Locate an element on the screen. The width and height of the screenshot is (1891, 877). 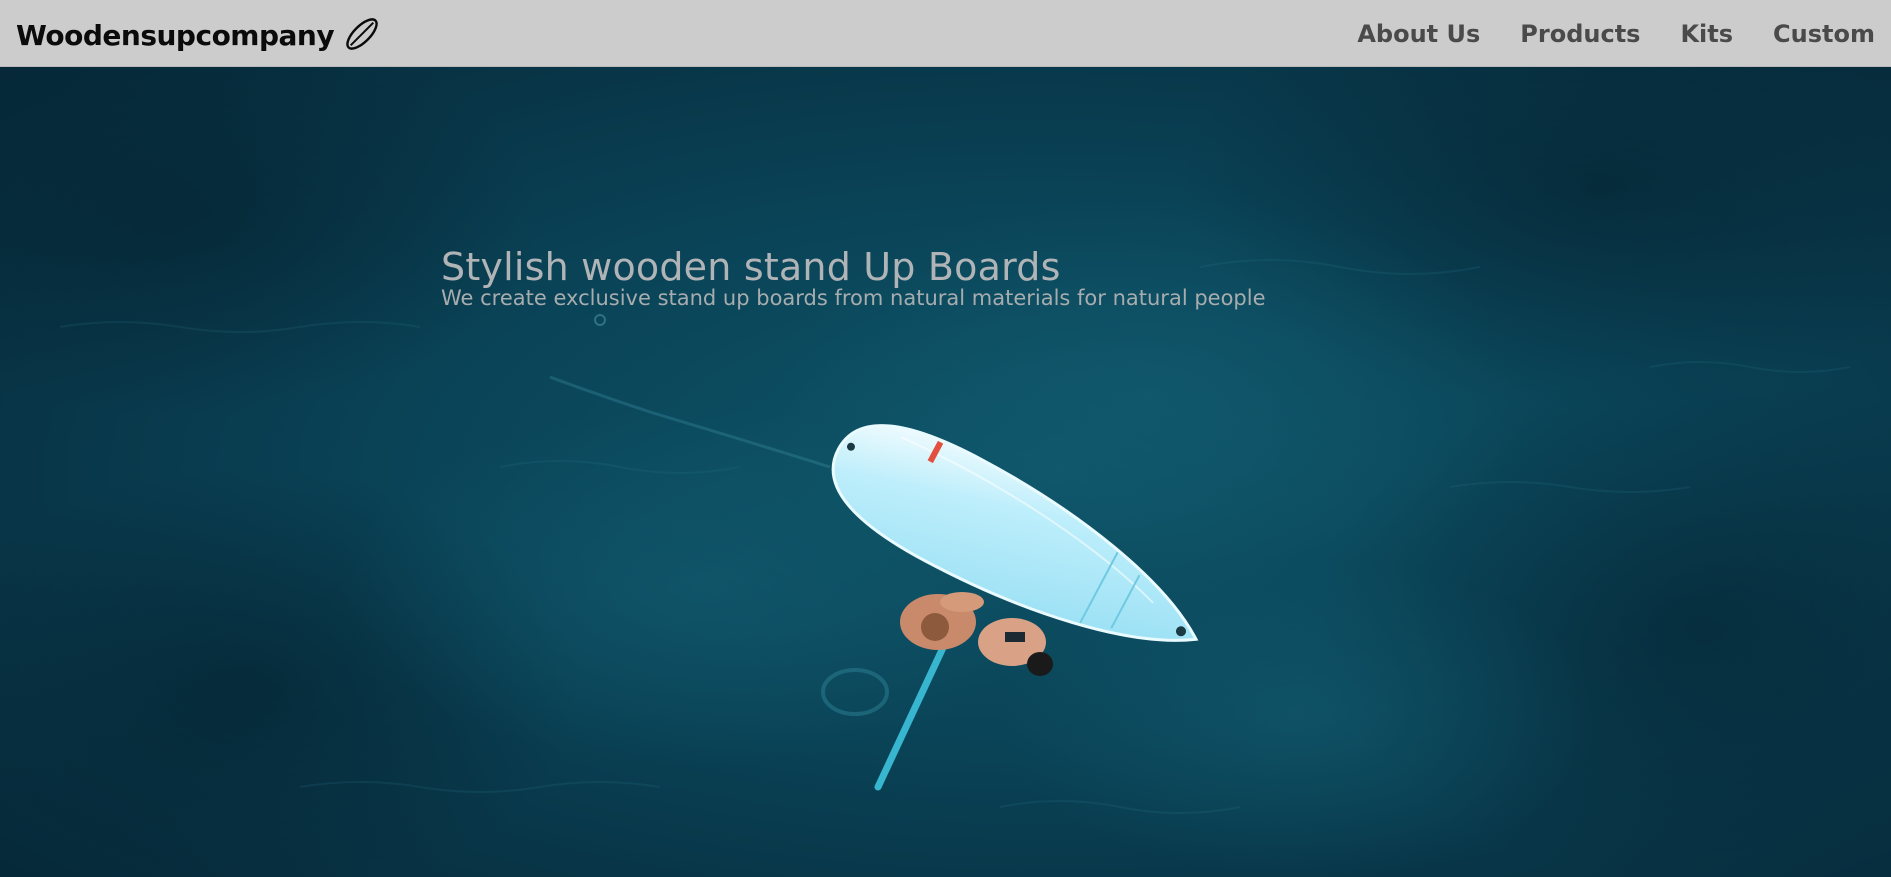
nav-products: Products is located at coordinates (1580, 34).